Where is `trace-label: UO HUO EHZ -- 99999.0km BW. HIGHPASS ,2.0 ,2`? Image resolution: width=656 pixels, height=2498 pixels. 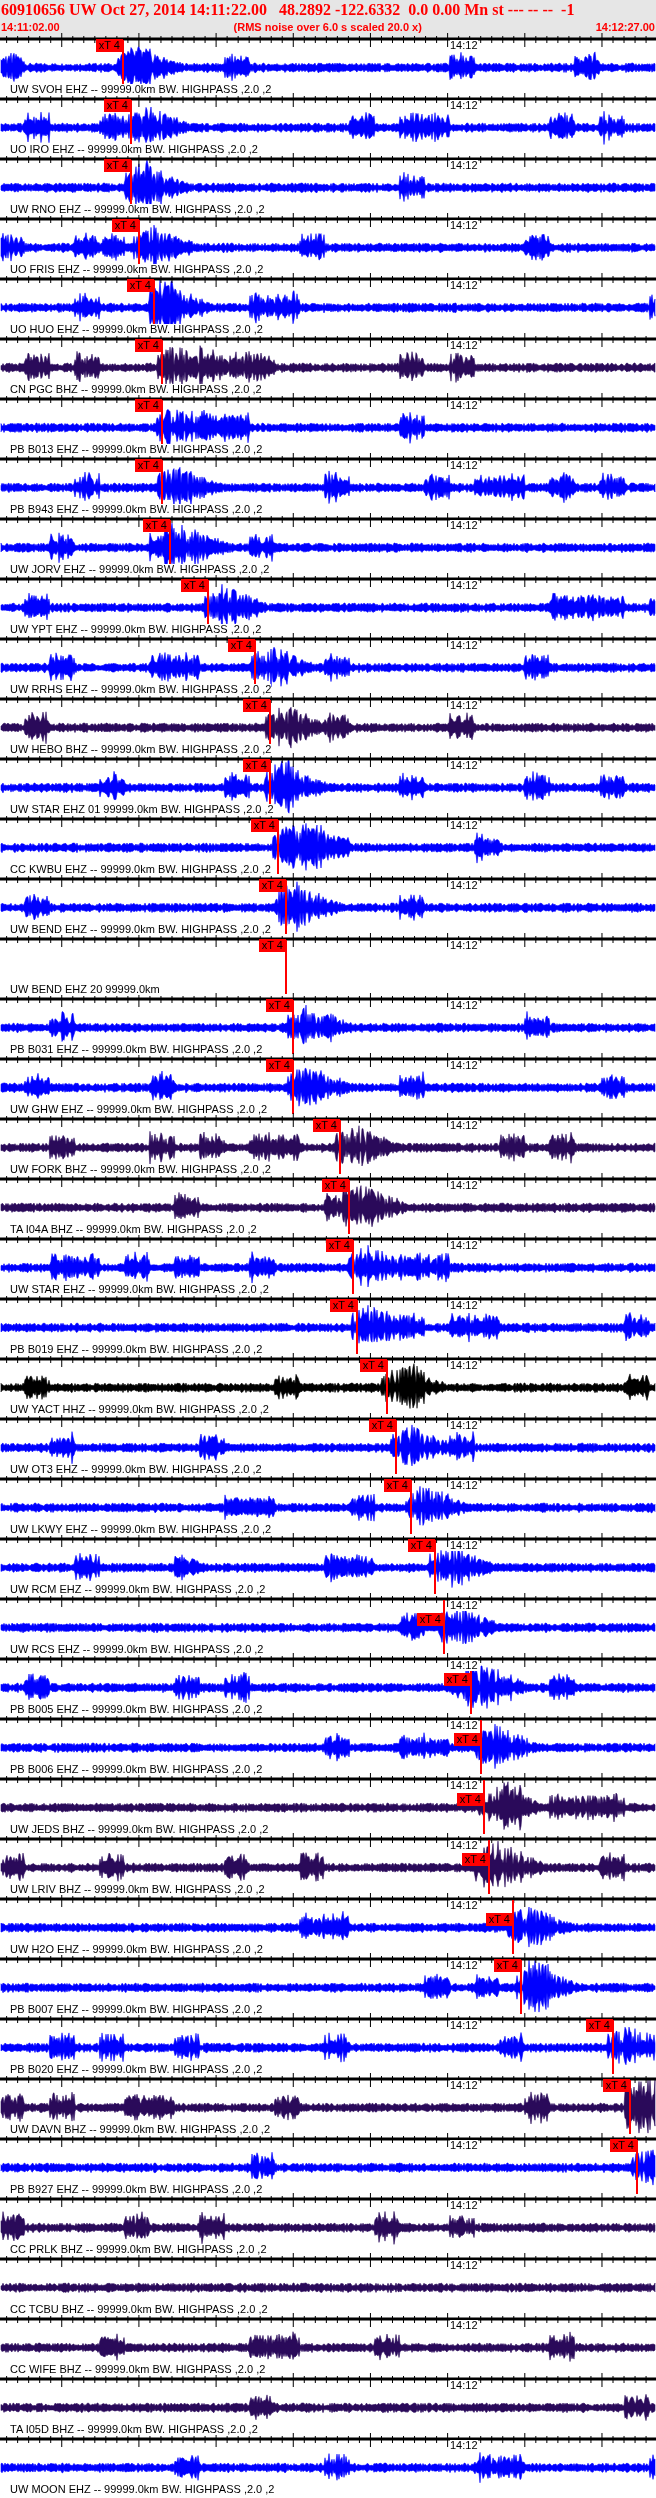 trace-label: UO HUO EHZ -- 99999.0km BW. HIGHPASS ,2.0 ,2 is located at coordinates (136, 329).